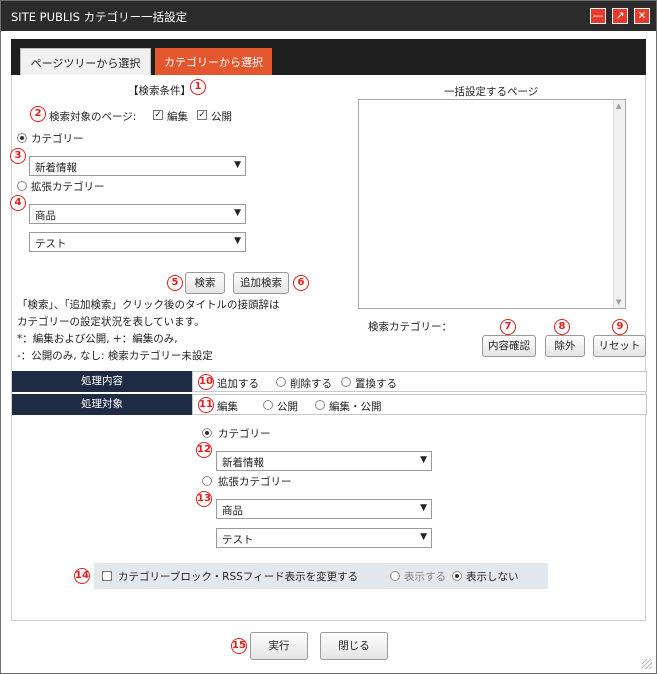 The width and height of the screenshot is (657, 674). I want to click on run-button: 実行, so click(279, 646).